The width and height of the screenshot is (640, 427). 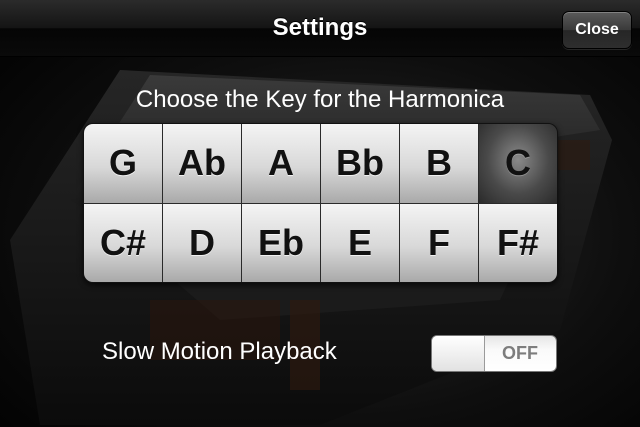 What do you see at coordinates (494, 353) in the screenshot?
I see `slow-motion-toggle: OFF` at bounding box center [494, 353].